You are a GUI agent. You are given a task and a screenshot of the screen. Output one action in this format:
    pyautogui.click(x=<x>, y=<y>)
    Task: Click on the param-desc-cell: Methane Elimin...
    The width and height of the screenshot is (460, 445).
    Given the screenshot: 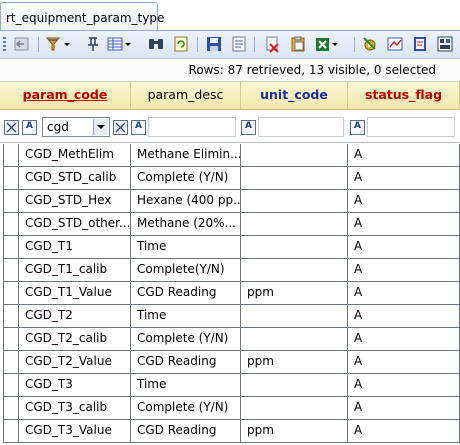 What is the action you would take?
    pyautogui.click(x=186, y=155)
    